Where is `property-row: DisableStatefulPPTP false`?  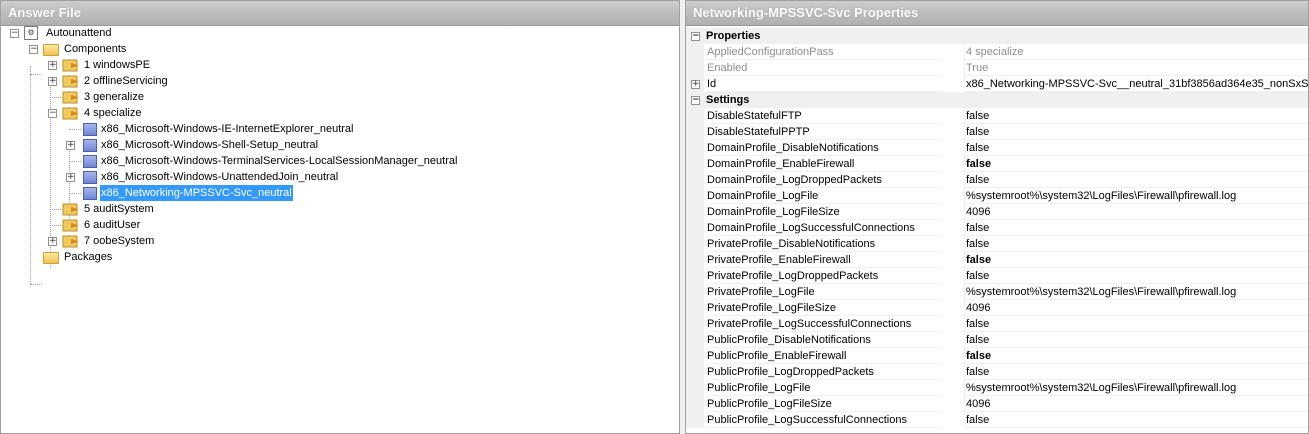 property-row: DisableStatefulPPTP false is located at coordinates (997, 132).